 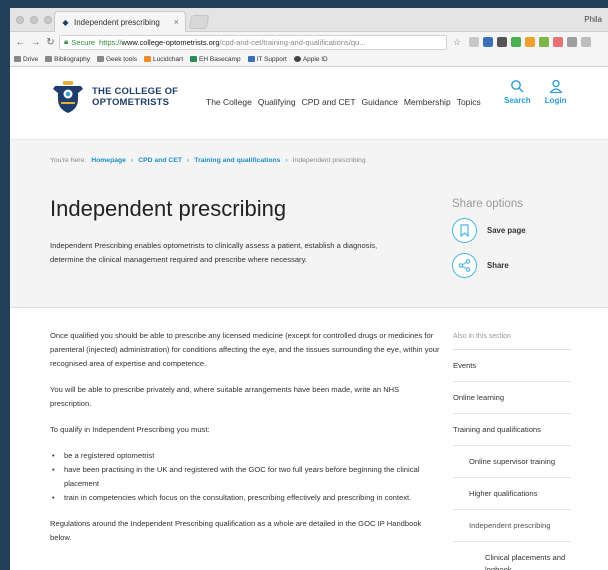 What do you see at coordinates (309, 20) in the screenshot?
I see `tab-bar: ◆ Independent prescribing × Phila` at bounding box center [309, 20].